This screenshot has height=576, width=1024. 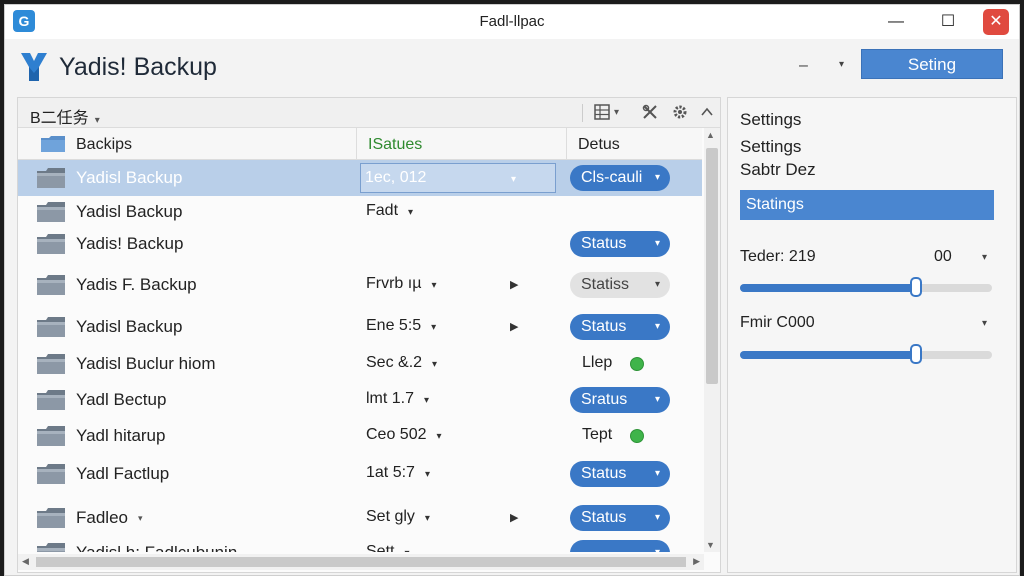 What do you see at coordinates (916, 287) in the screenshot?
I see `slider1-handle` at bounding box center [916, 287].